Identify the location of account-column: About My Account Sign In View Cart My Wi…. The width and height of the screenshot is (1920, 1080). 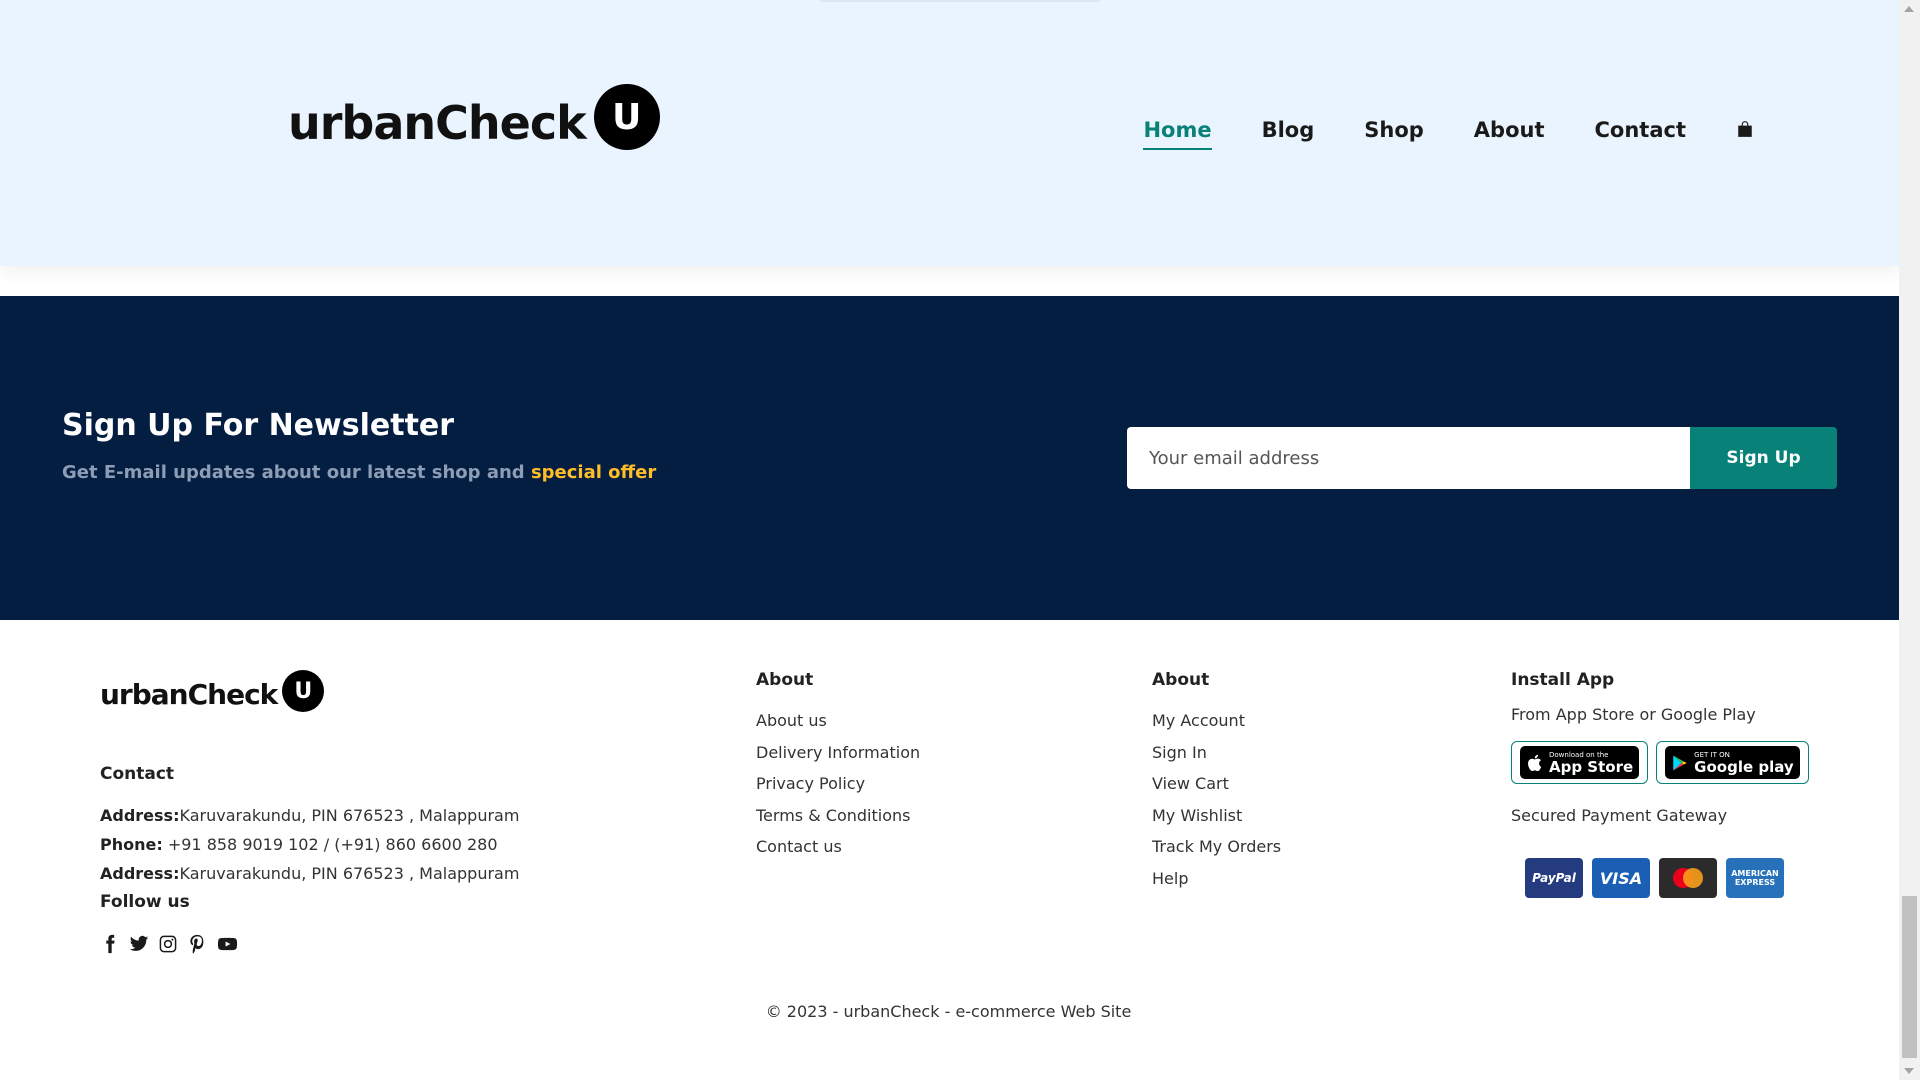
(1216, 782).